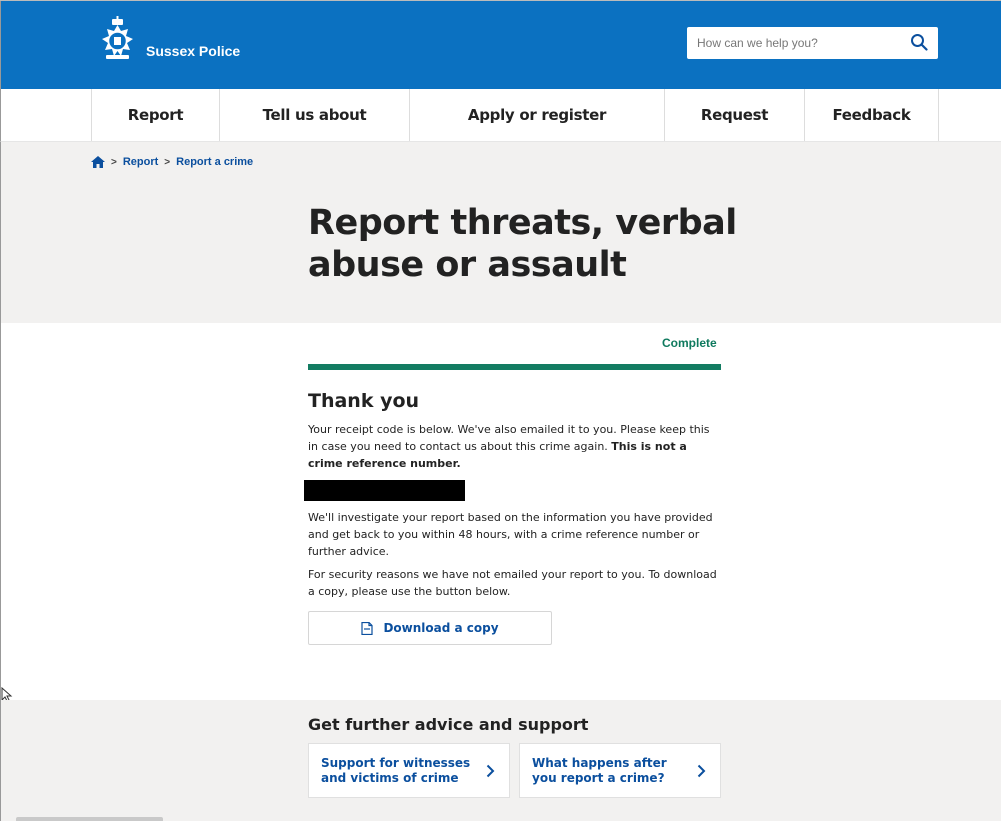  What do you see at coordinates (214, 162) in the screenshot?
I see `breadcrumb-link-report-a-crime: Report a crime` at bounding box center [214, 162].